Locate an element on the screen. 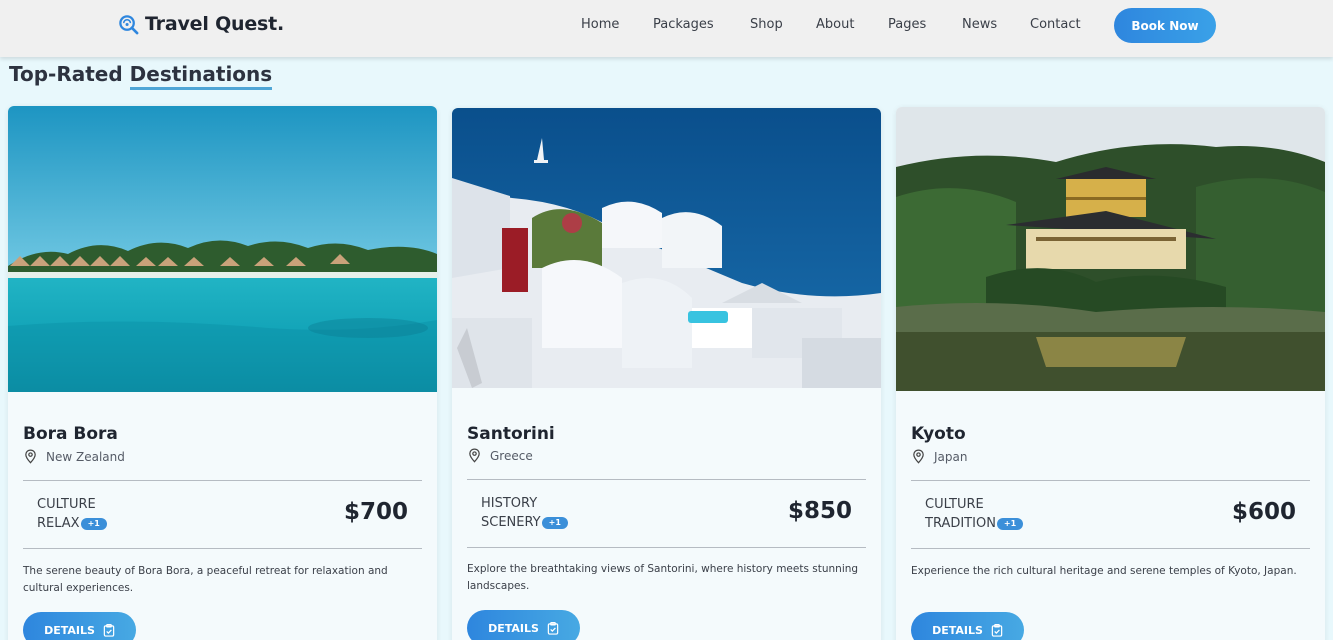 The width and height of the screenshot is (1333, 640). destination-location: Japan is located at coordinates (939, 456).